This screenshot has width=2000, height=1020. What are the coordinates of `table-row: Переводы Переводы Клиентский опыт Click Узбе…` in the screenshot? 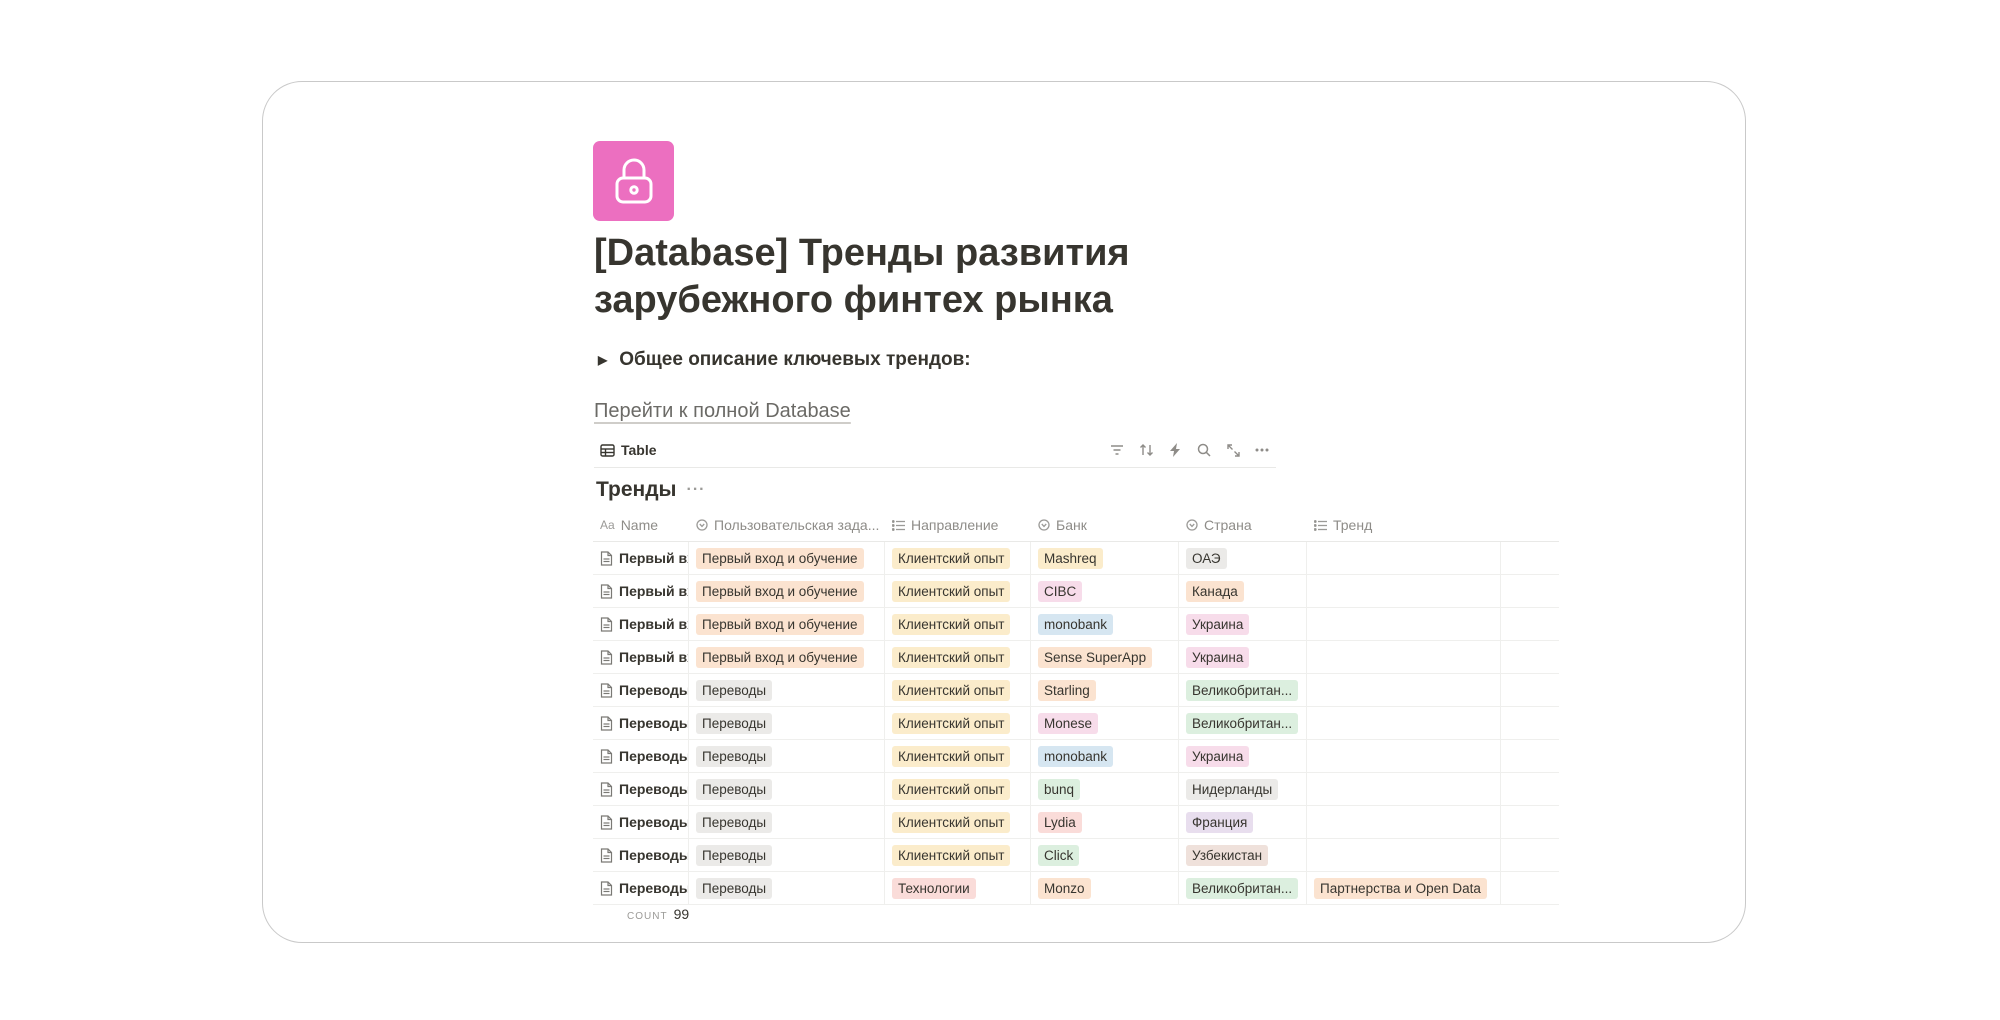 It's located at (1076, 855).